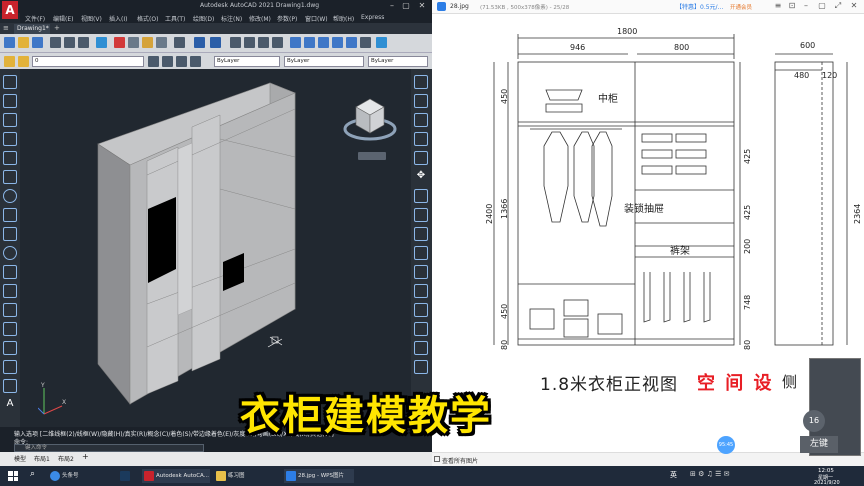 This screenshot has width=864, height=486. What do you see at coordinates (806, 6) in the screenshot?
I see `viewer-minimize-icon: –` at bounding box center [806, 6].